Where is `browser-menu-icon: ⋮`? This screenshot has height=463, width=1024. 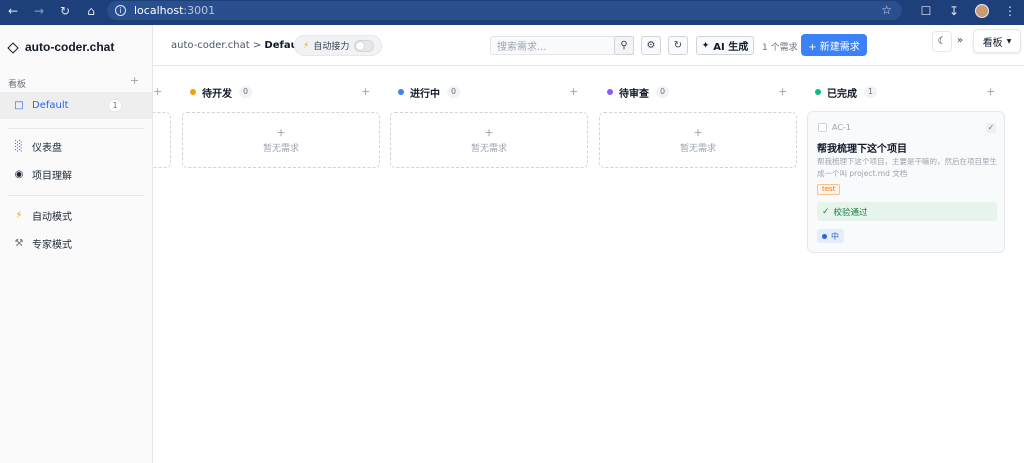
browser-menu-icon: ⋮ is located at coordinates (1010, 11).